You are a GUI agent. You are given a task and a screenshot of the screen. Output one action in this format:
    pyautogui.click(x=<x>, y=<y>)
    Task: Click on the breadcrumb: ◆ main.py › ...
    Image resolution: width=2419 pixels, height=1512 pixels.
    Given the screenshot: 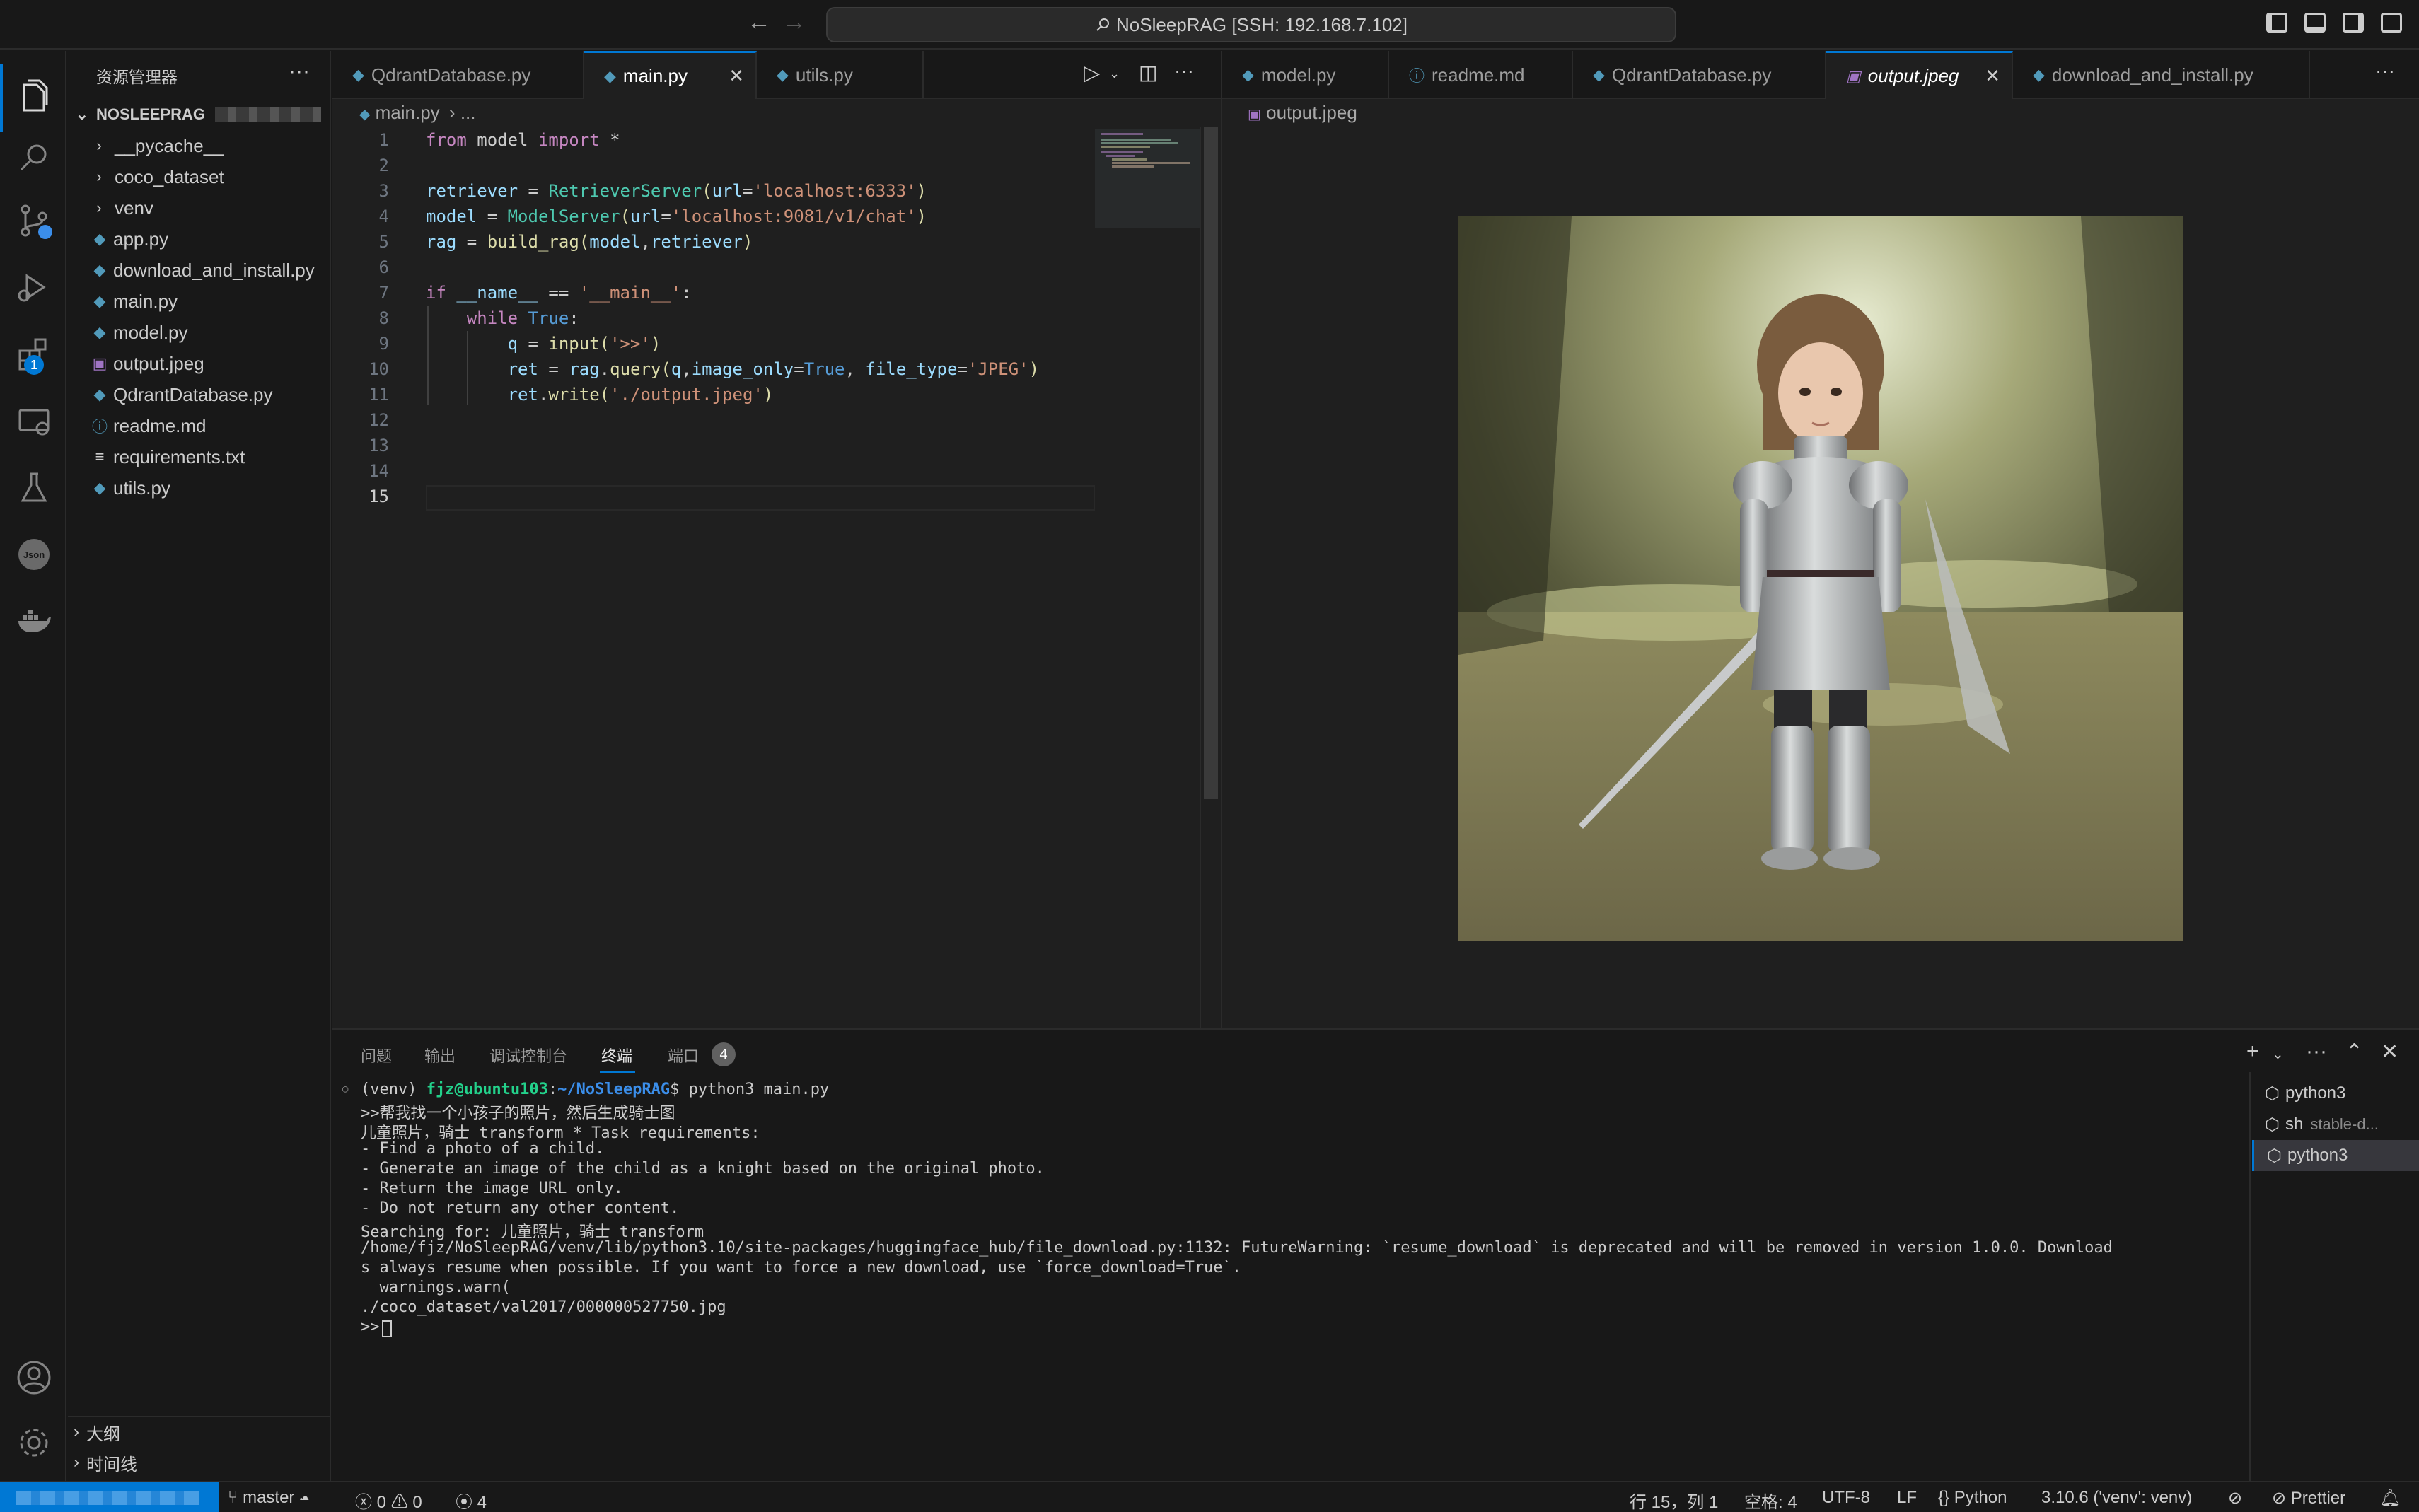 What is the action you would take?
    pyautogui.click(x=417, y=113)
    